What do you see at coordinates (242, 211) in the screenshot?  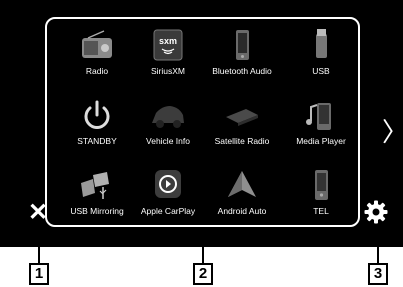 I see `tile-label: Android Auto` at bounding box center [242, 211].